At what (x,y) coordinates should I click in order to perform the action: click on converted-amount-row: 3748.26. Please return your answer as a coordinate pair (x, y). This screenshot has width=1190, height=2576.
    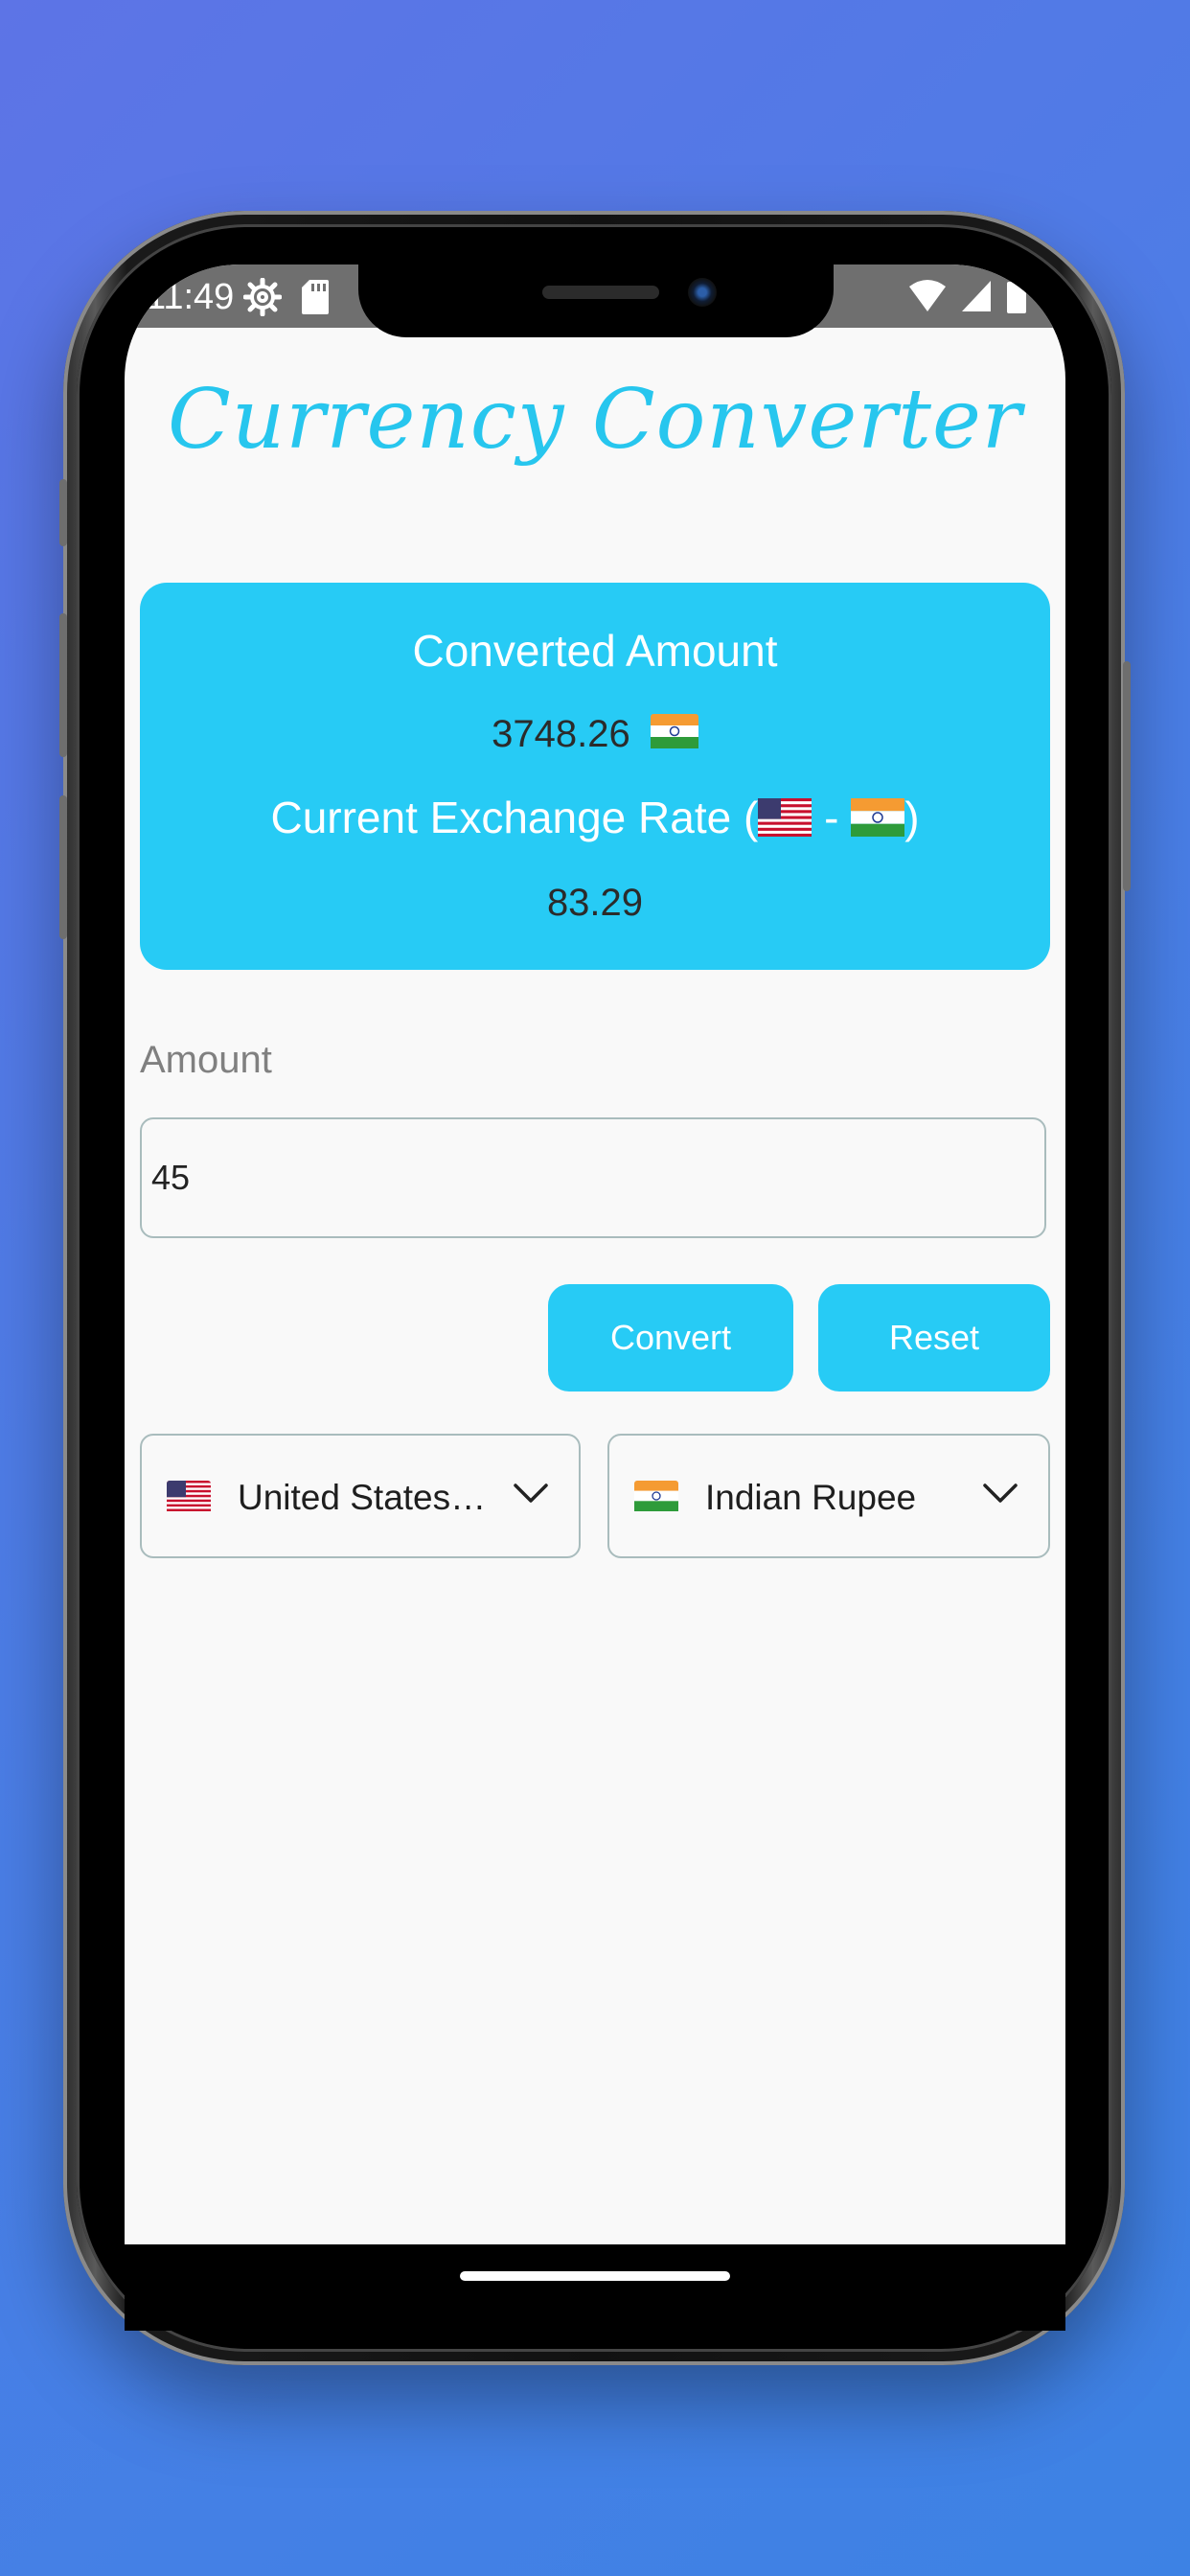
    Looking at the image, I should click on (595, 735).